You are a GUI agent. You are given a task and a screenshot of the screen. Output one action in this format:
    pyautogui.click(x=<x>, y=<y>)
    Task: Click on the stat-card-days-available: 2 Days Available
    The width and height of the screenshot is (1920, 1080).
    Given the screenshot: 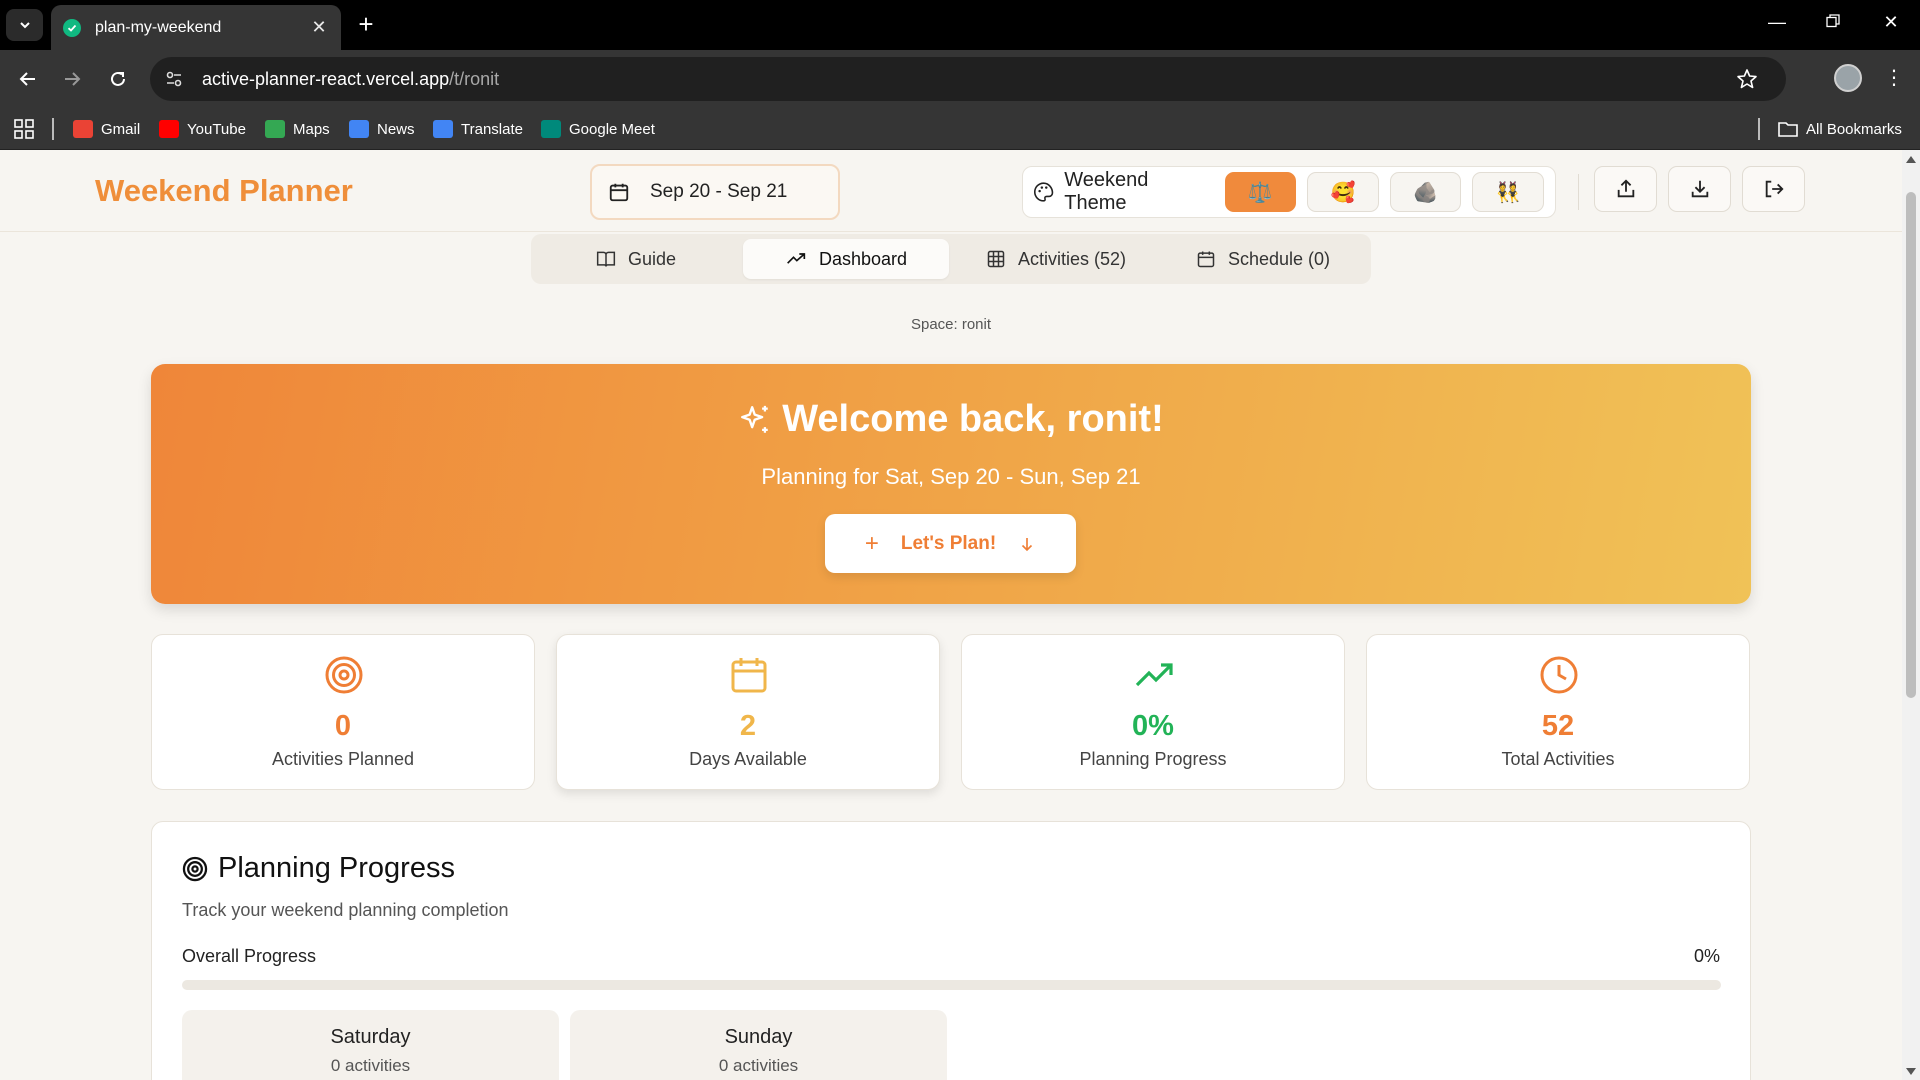 What is the action you would take?
    pyautogui.click(x=748, y=712)
    